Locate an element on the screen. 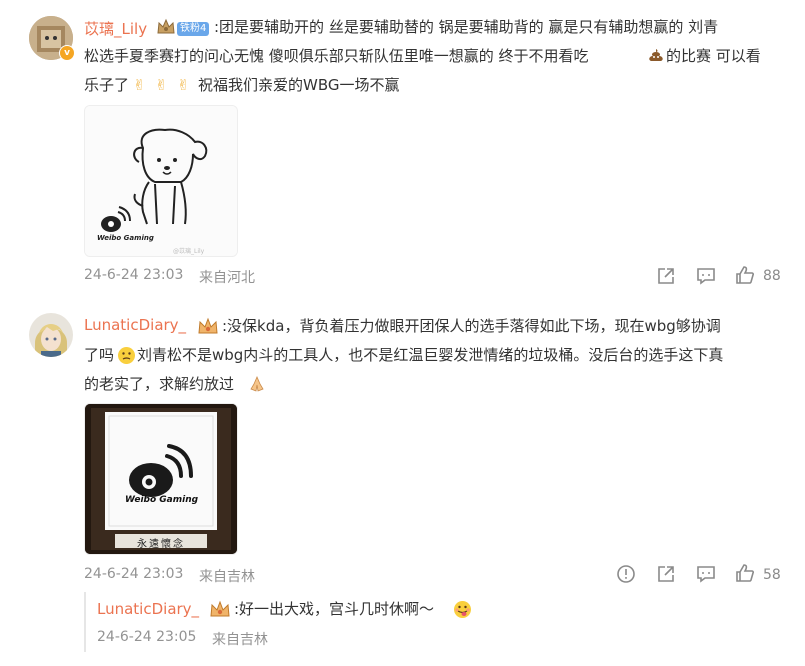 The image size is (805, 666). comment-location: 来自吉林 is located at coordinates (227, 577).